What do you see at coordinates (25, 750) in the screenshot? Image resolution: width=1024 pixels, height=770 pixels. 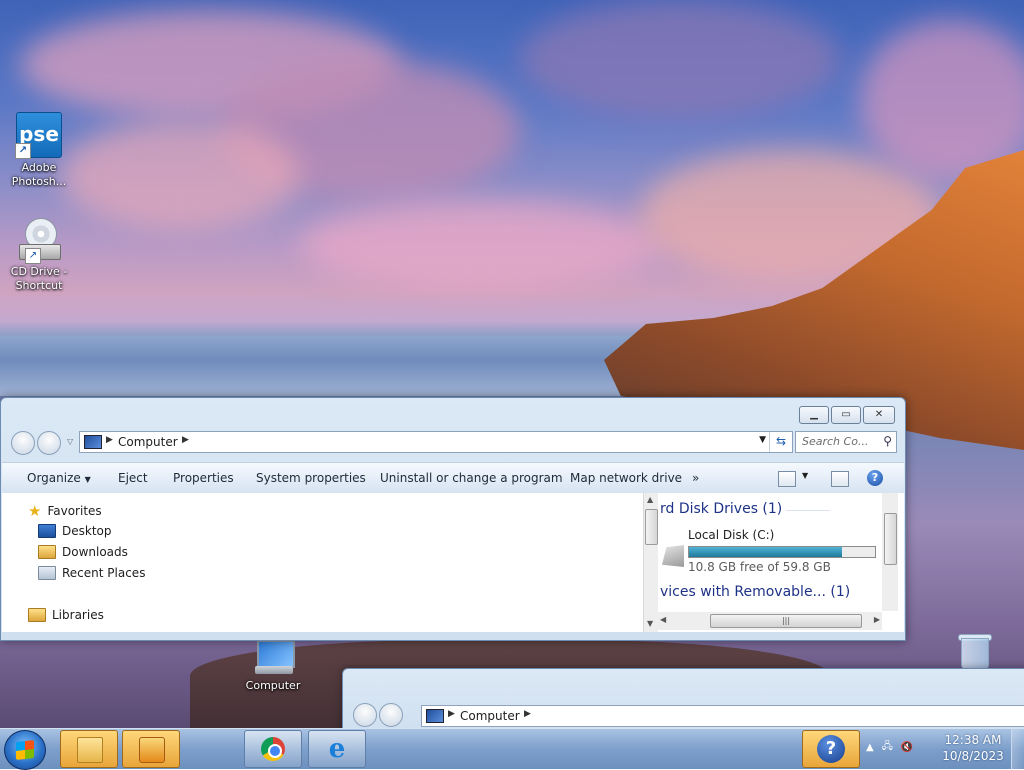 I see `start-button` at bounding box center [25, 750].